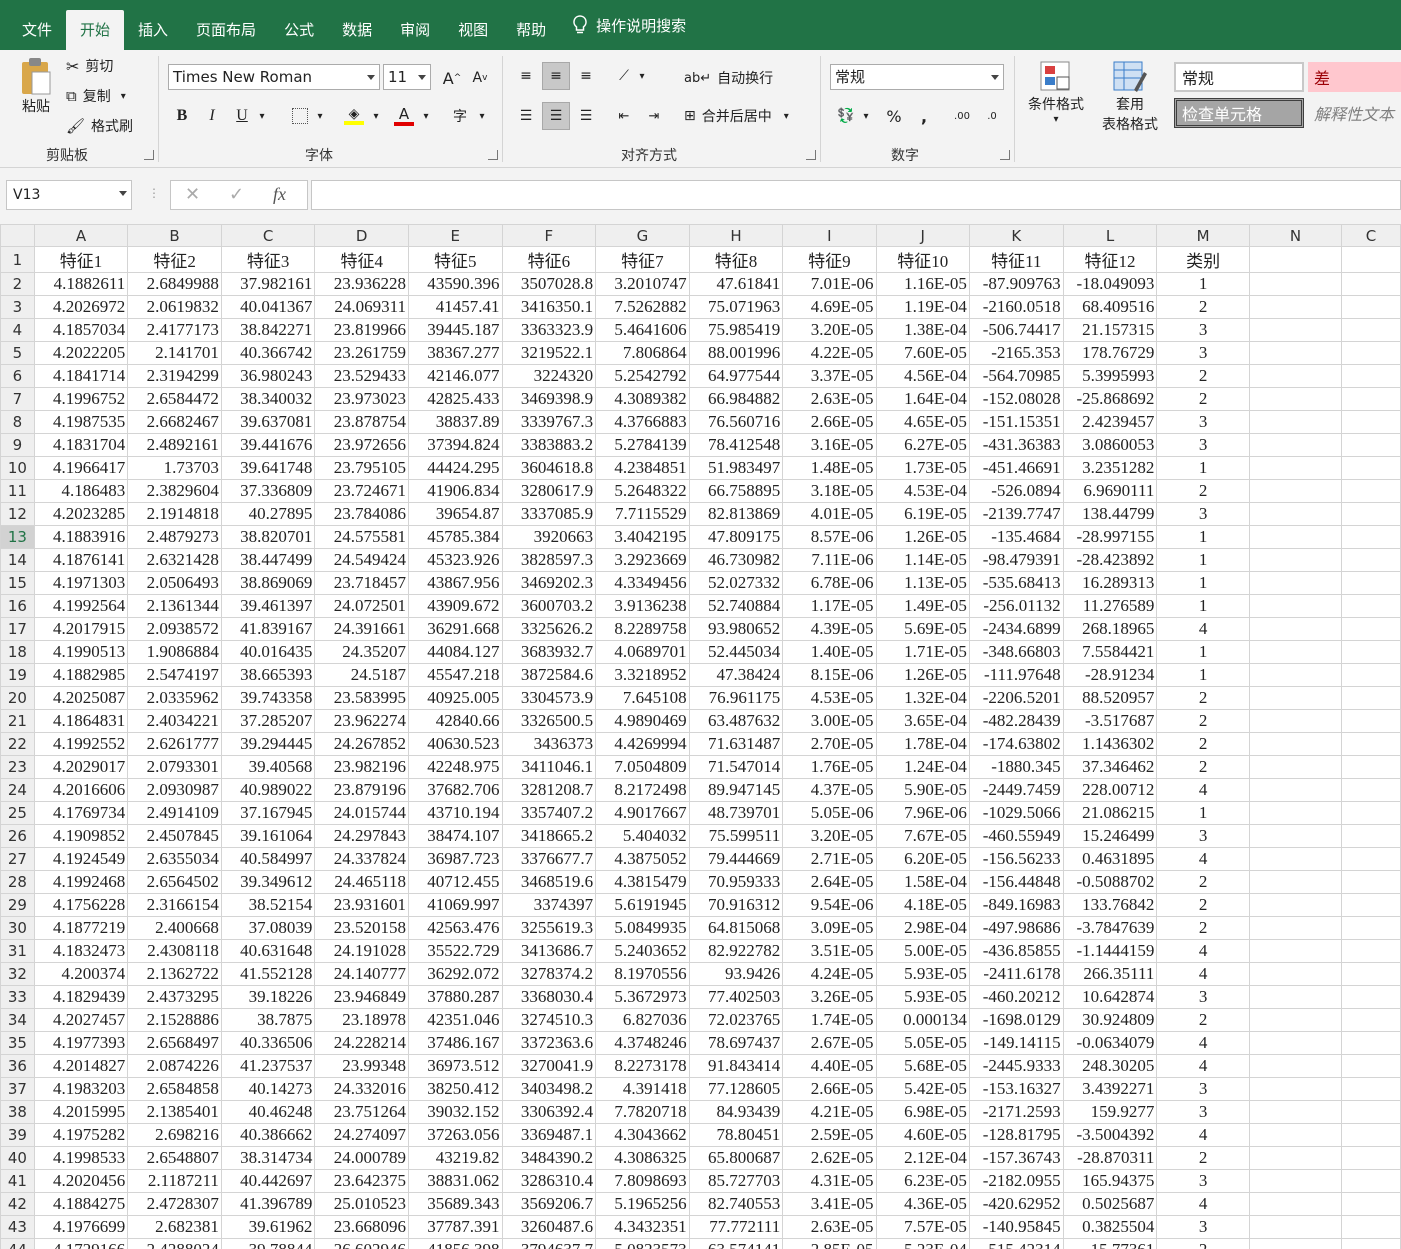 The width and height of the screenshot is (1401, 1249). What do you see at coordinates (361, 468) in the screenshot?
I see `cell: 23.795105` at bounding box center [361, 468].